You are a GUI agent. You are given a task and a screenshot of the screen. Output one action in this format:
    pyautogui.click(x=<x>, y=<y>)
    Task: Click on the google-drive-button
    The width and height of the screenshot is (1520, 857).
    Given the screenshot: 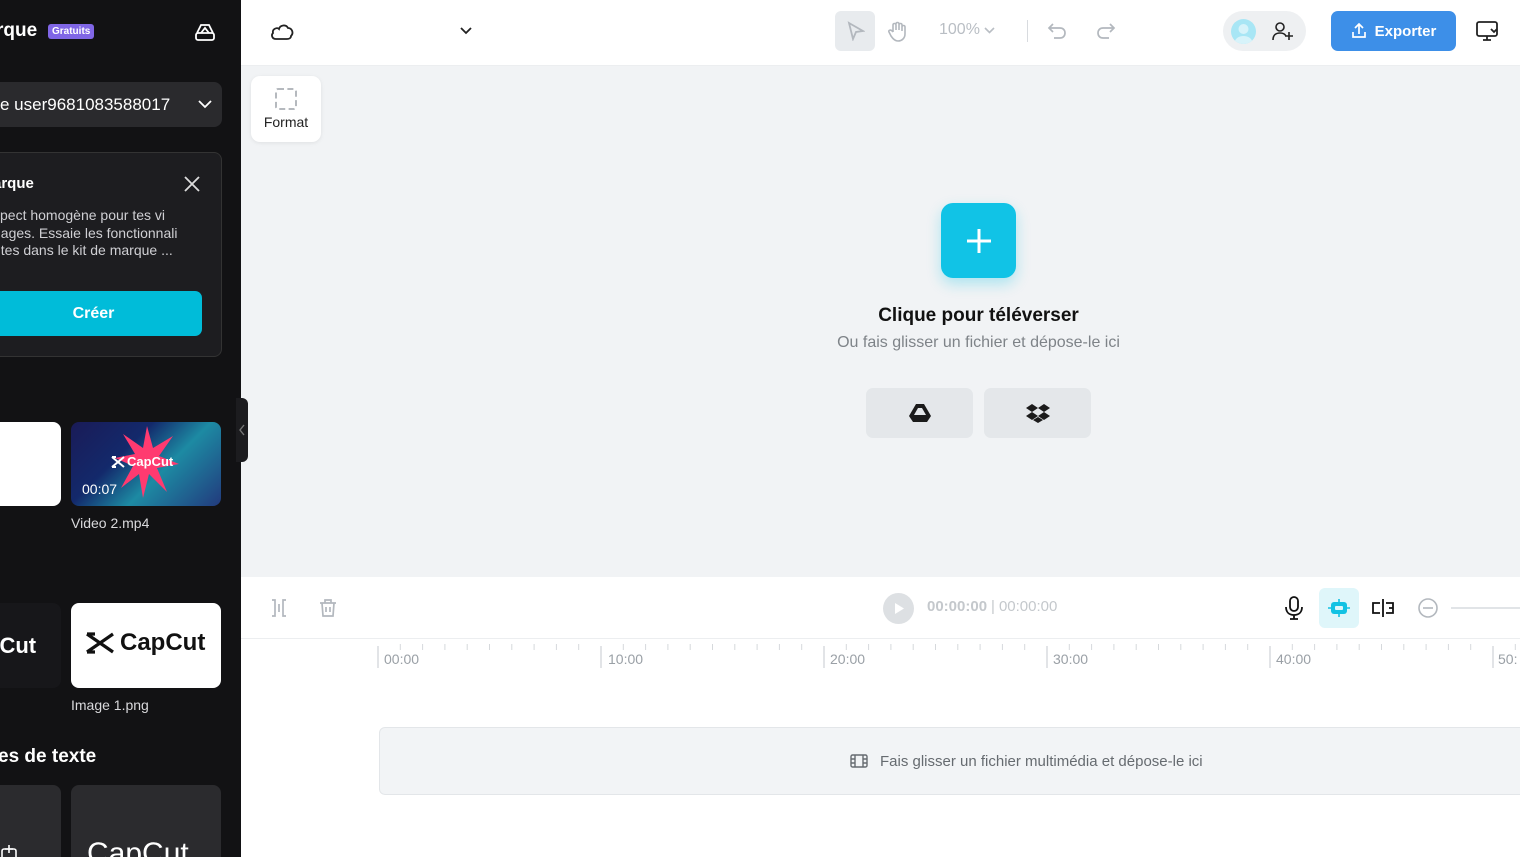 What is the action you would take?
    pyautogui.click(x=919, y=413)
    